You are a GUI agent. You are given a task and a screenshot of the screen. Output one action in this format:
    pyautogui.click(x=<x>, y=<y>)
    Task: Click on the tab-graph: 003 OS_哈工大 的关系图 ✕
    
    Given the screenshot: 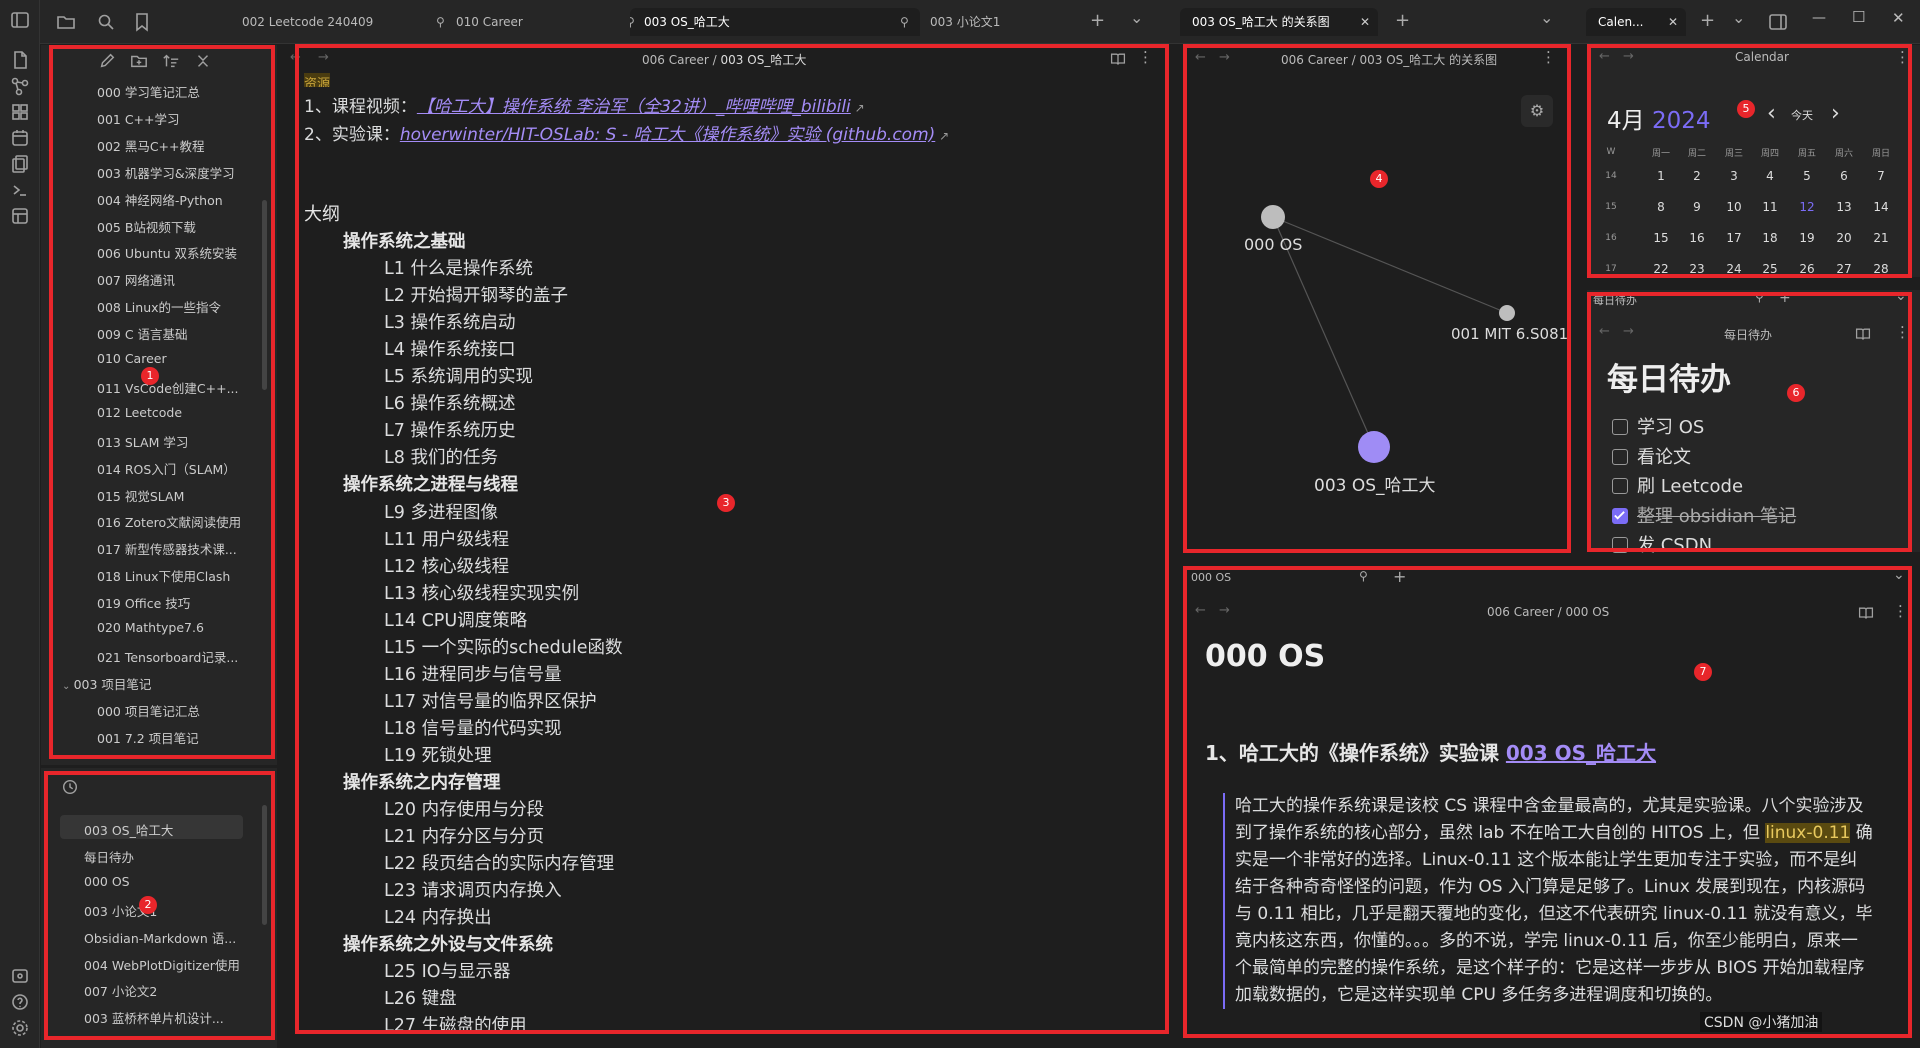 What is the action you would take?
    pyautogui.click(x=1279, y=22)
    